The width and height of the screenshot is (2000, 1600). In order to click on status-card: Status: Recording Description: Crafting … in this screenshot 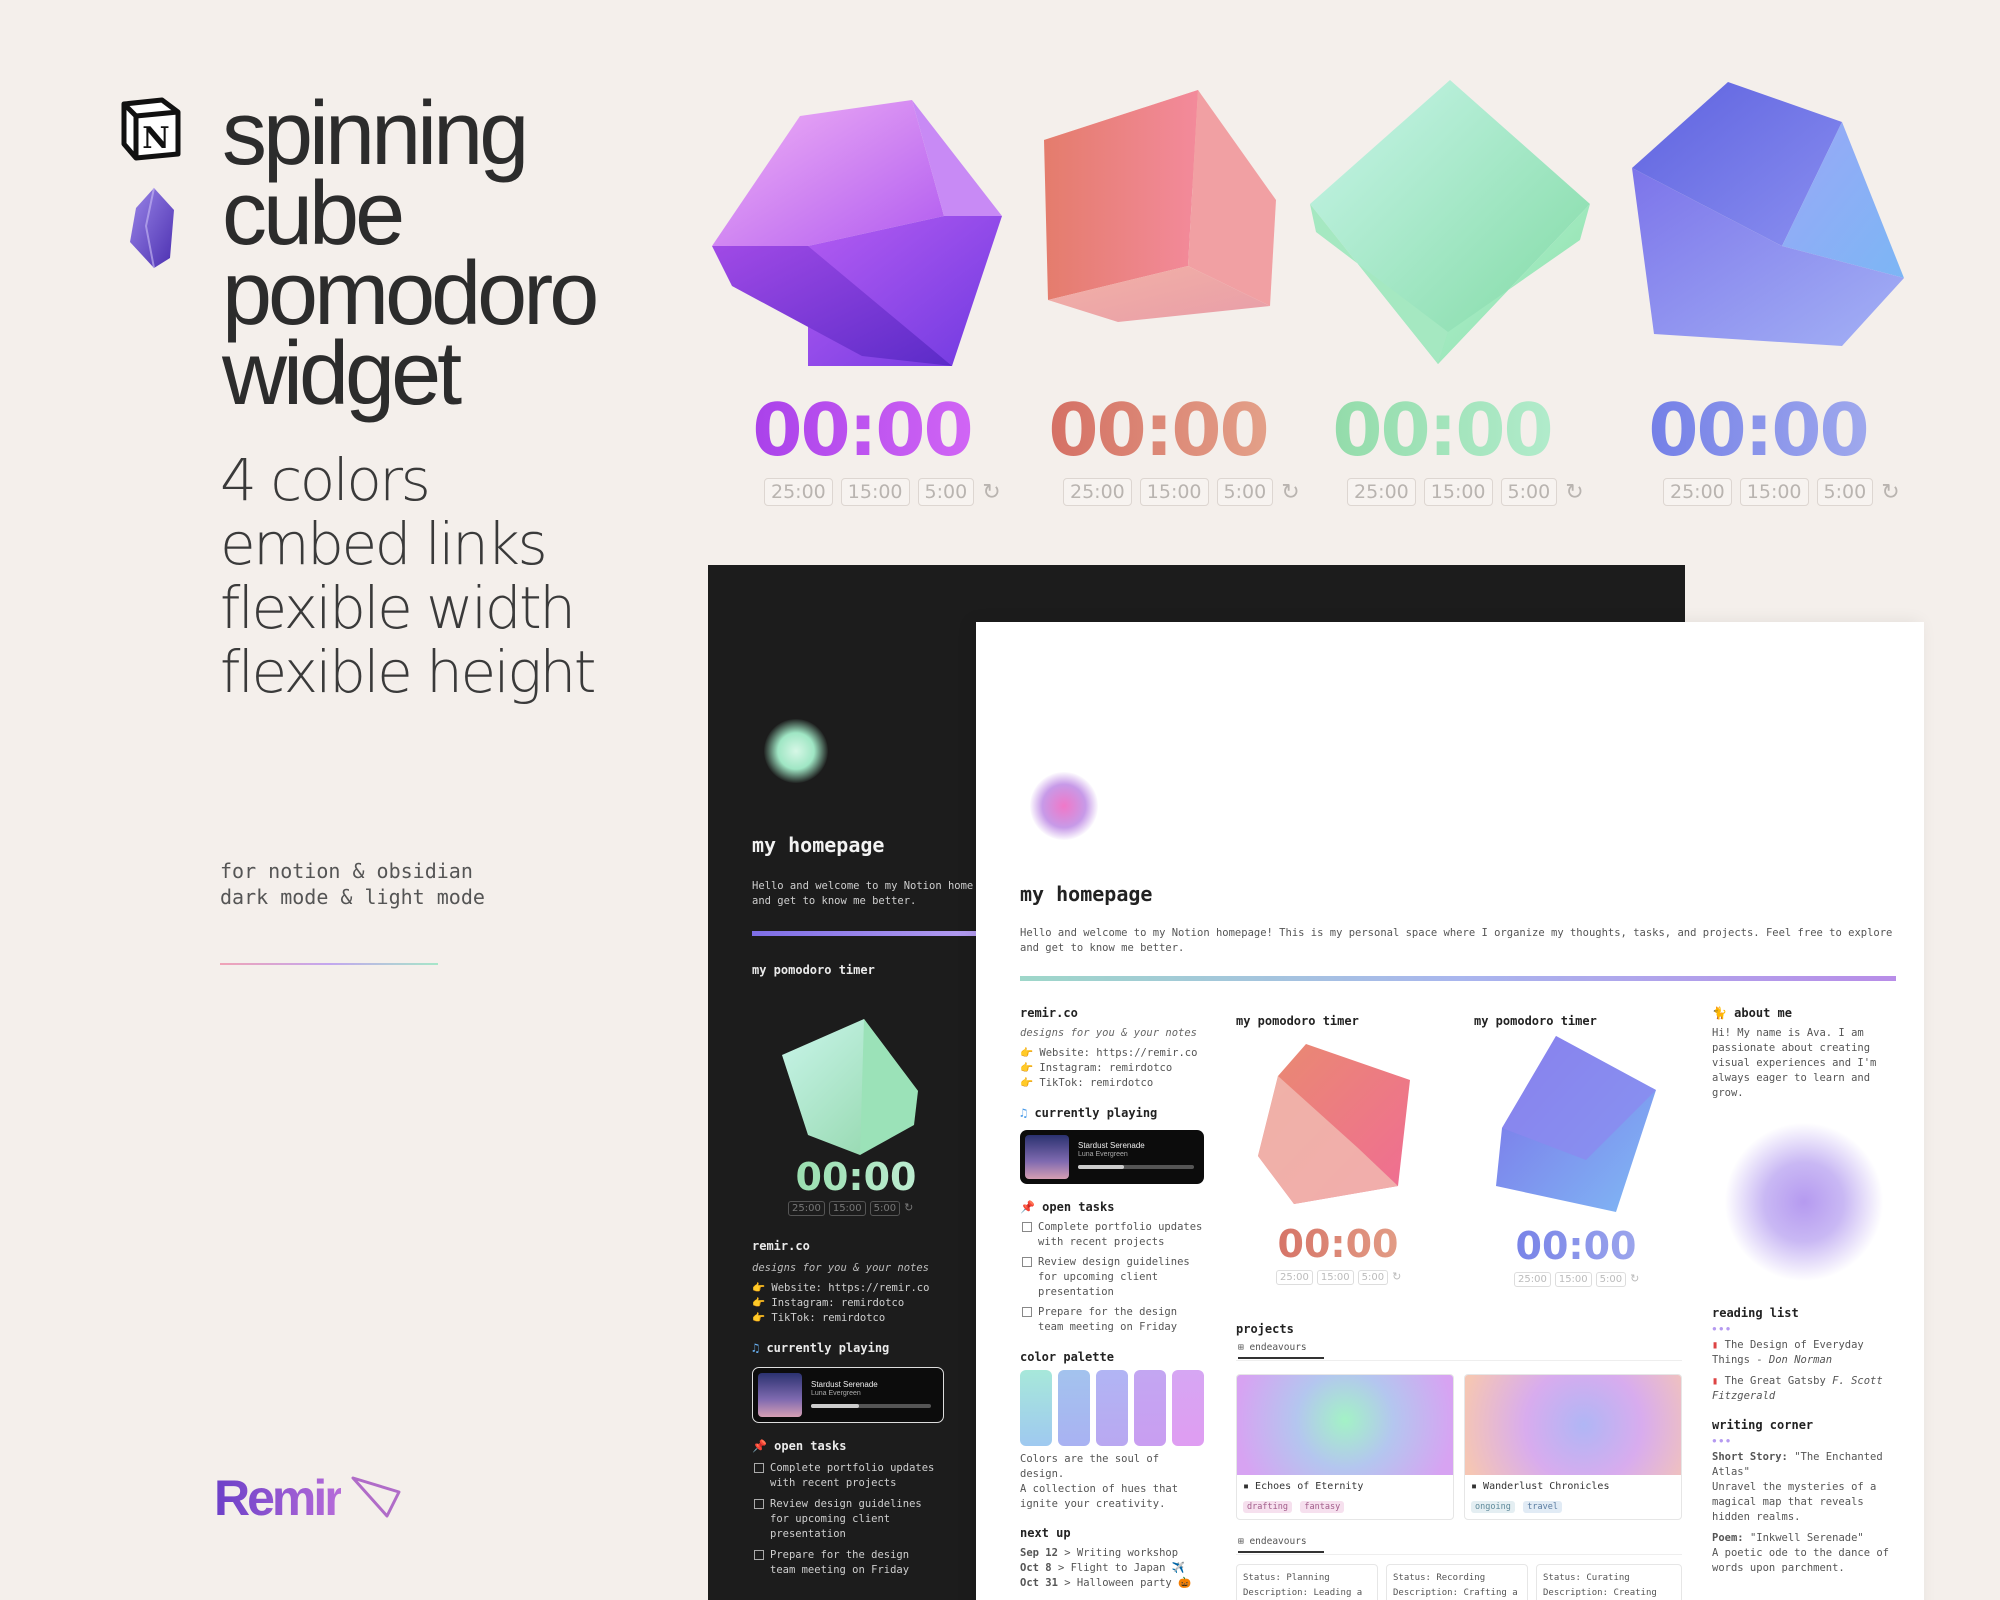, I will do `click(1457, 1582)`.